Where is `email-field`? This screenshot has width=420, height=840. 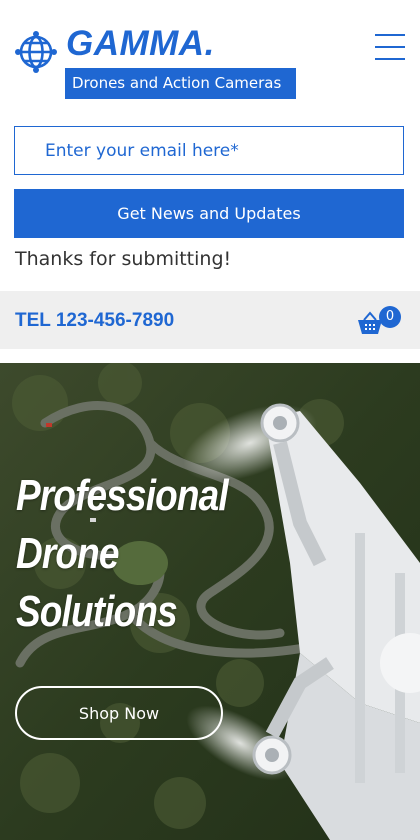 email-field is located at coordinates (209, 150).